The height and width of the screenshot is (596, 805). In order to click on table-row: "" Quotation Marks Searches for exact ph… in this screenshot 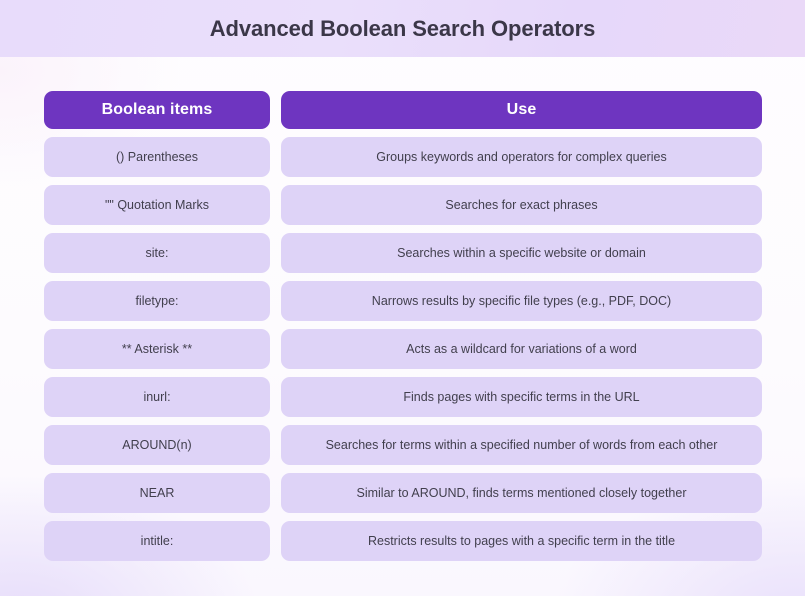, I will do `click(403, 205)`.